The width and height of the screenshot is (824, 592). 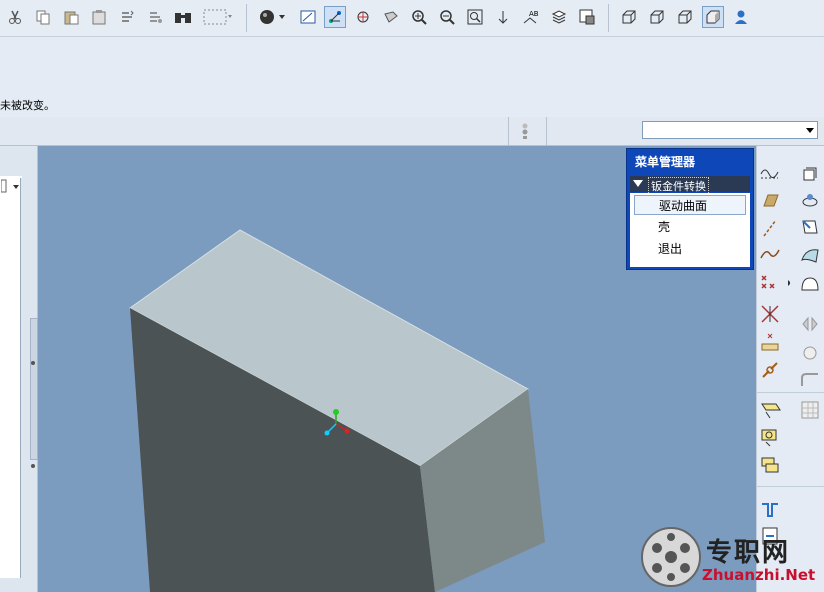 I want to click on shell-icon, so click(x=810, y=354).